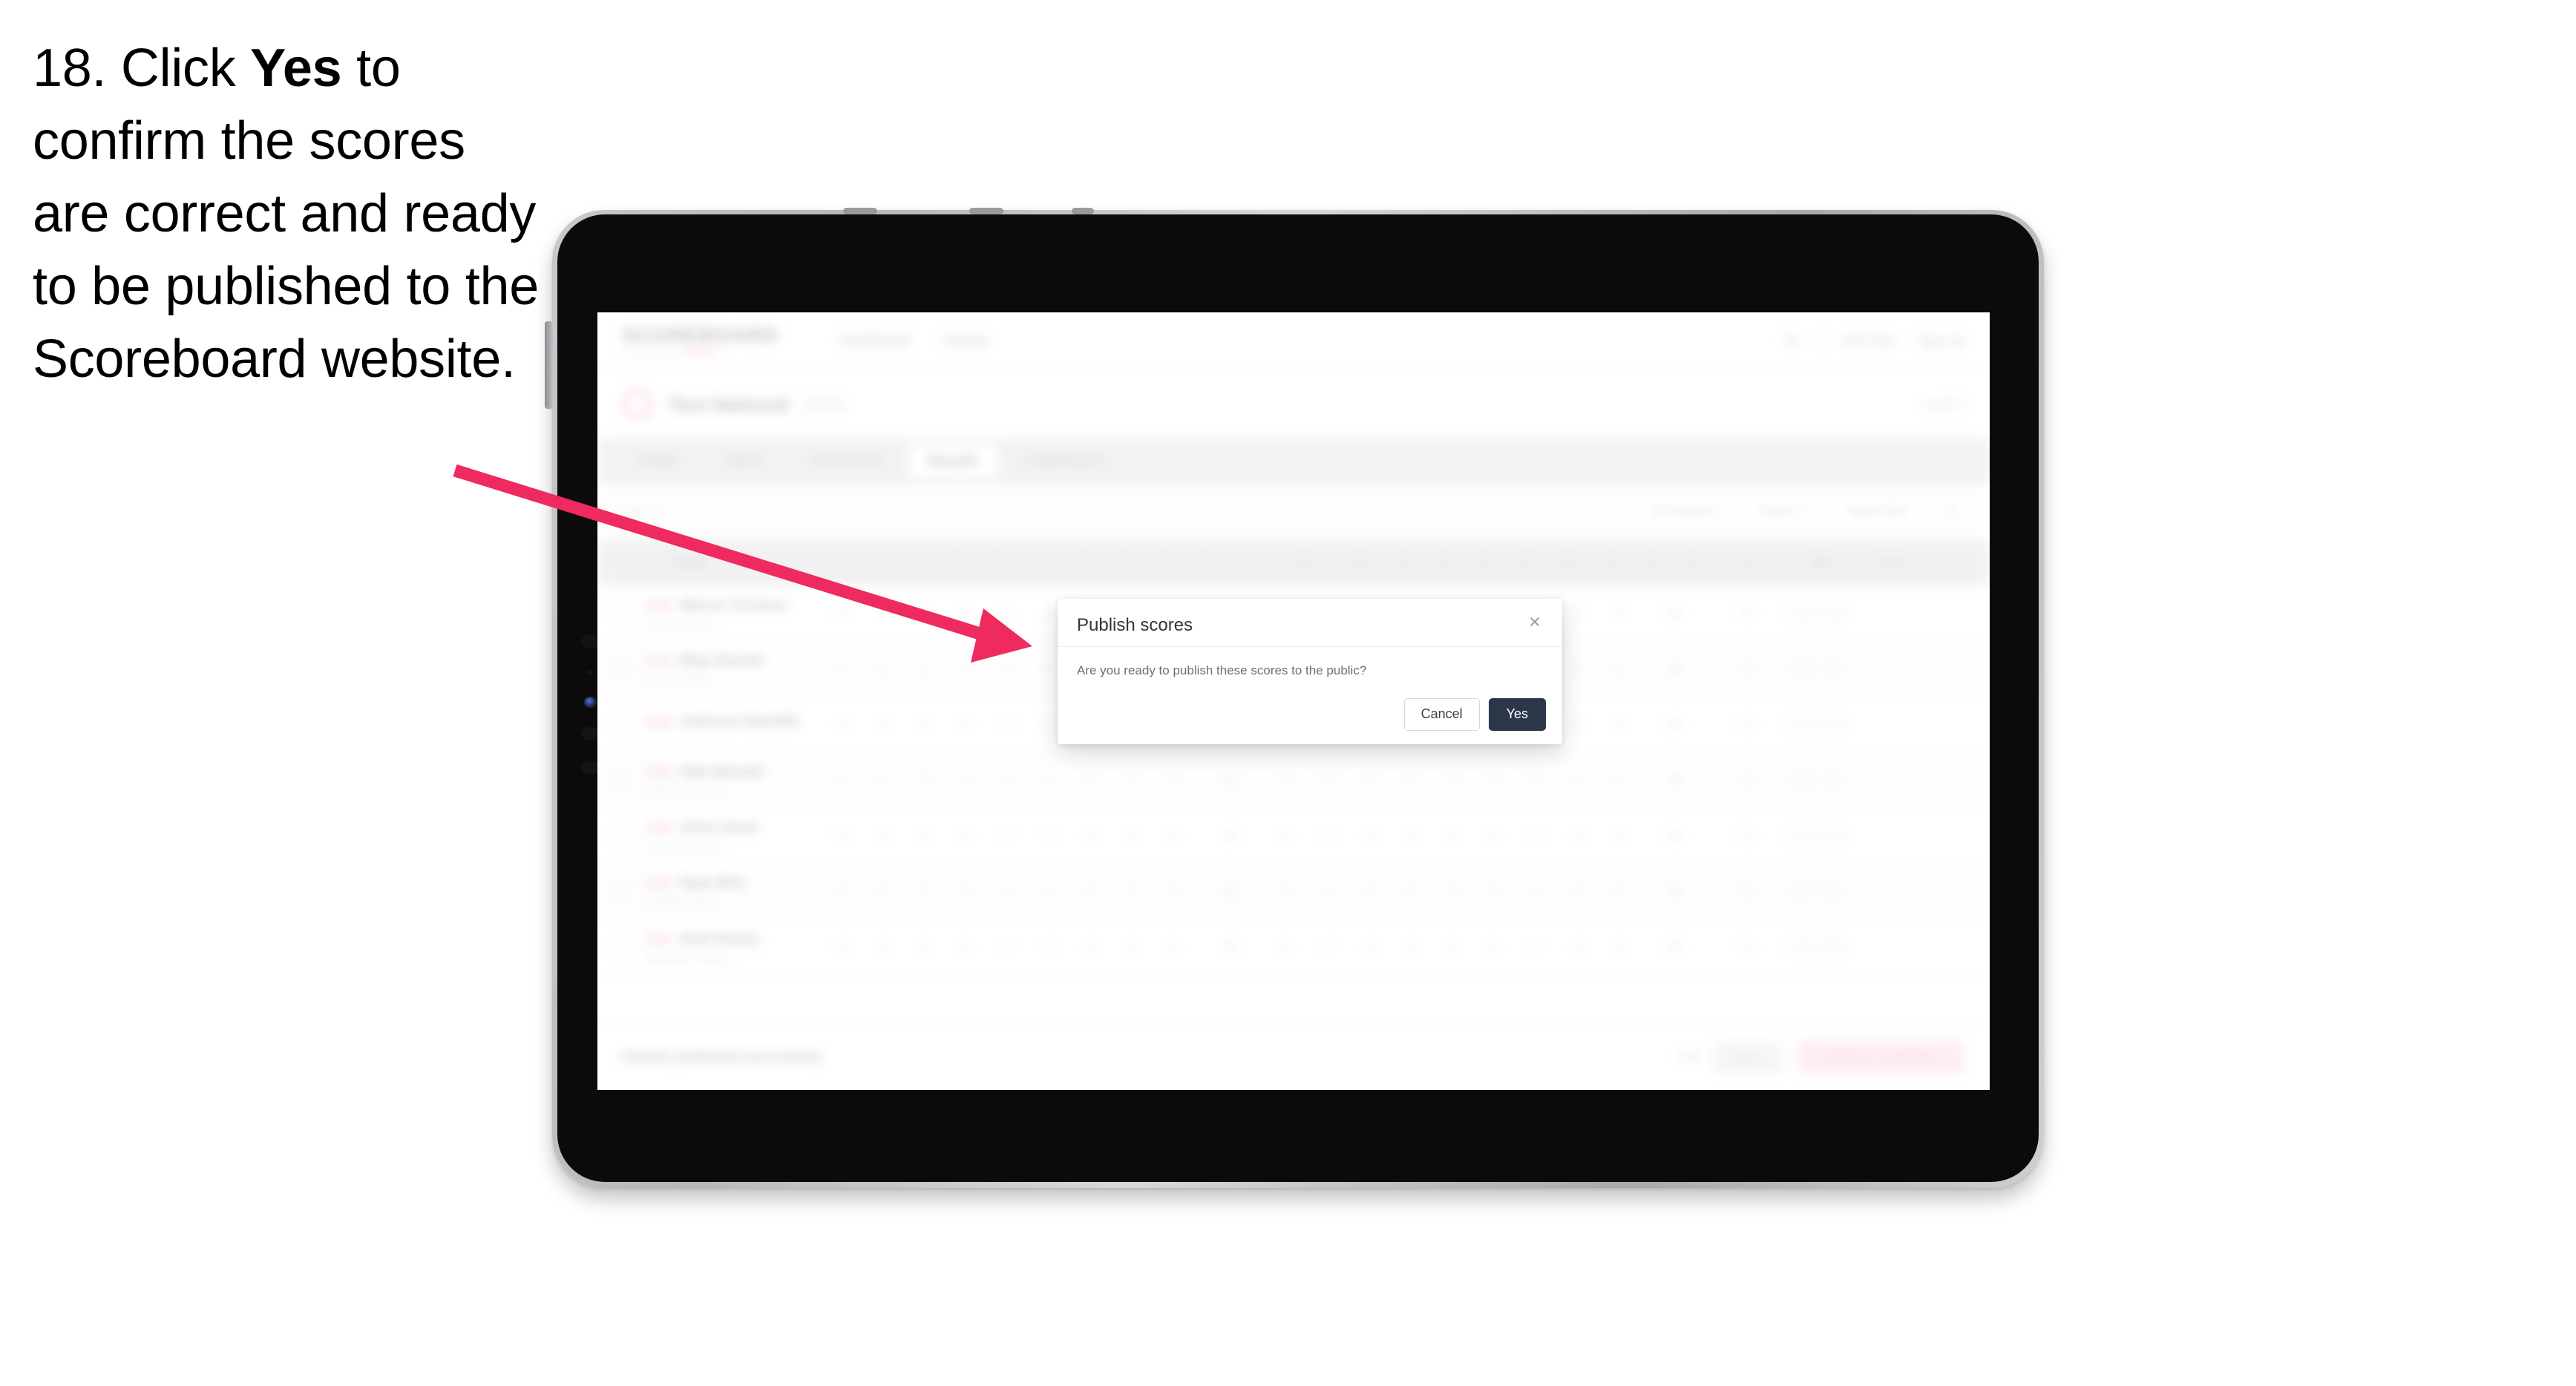  Describe the element at coordinates (1517, 715) in the screenshot. I see `yes-button: Yes` at that location.